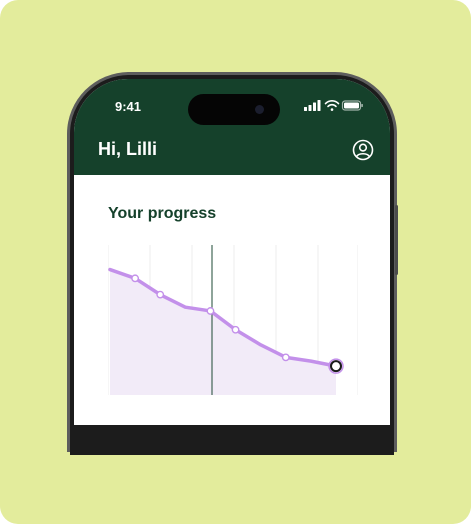 This screenshot has height=524, width=471. Describe the element at coordinates (352, 105) in the screenshot. I see `battery-icon` at that location.